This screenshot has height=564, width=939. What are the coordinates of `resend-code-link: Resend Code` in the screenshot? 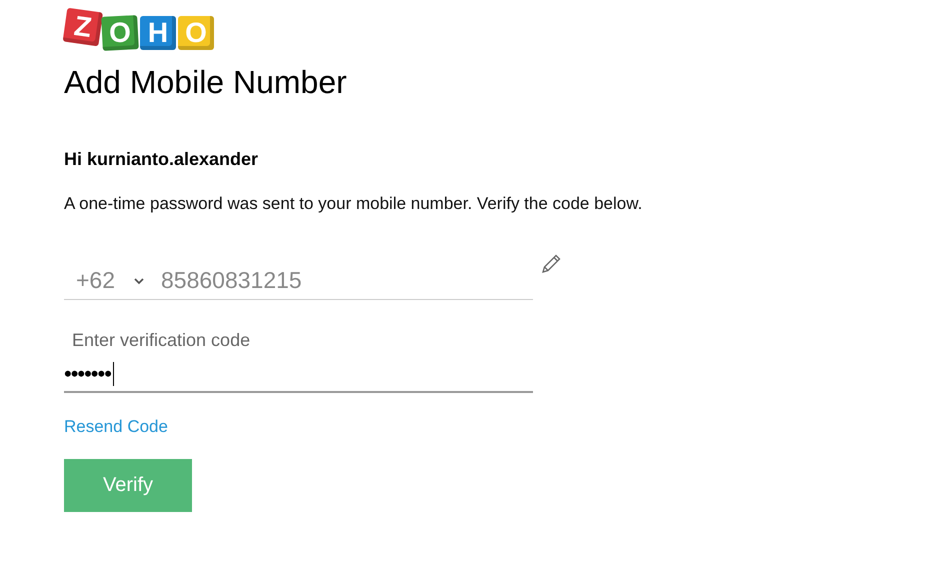 It's located at (116, 427).